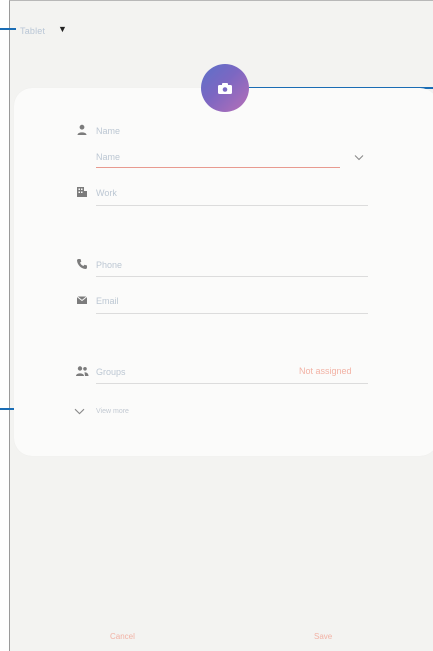 Image resolution: width=433 pixels, height=651 pixels. What do you see at coordinates (111, 372) in the screenshot?
I see `groups-field: Groups` at bounding box center [111, 372].